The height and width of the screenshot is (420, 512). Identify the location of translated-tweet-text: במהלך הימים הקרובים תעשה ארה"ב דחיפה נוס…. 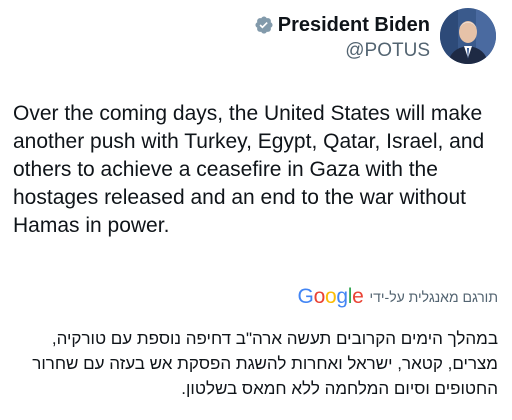
(265, 363).